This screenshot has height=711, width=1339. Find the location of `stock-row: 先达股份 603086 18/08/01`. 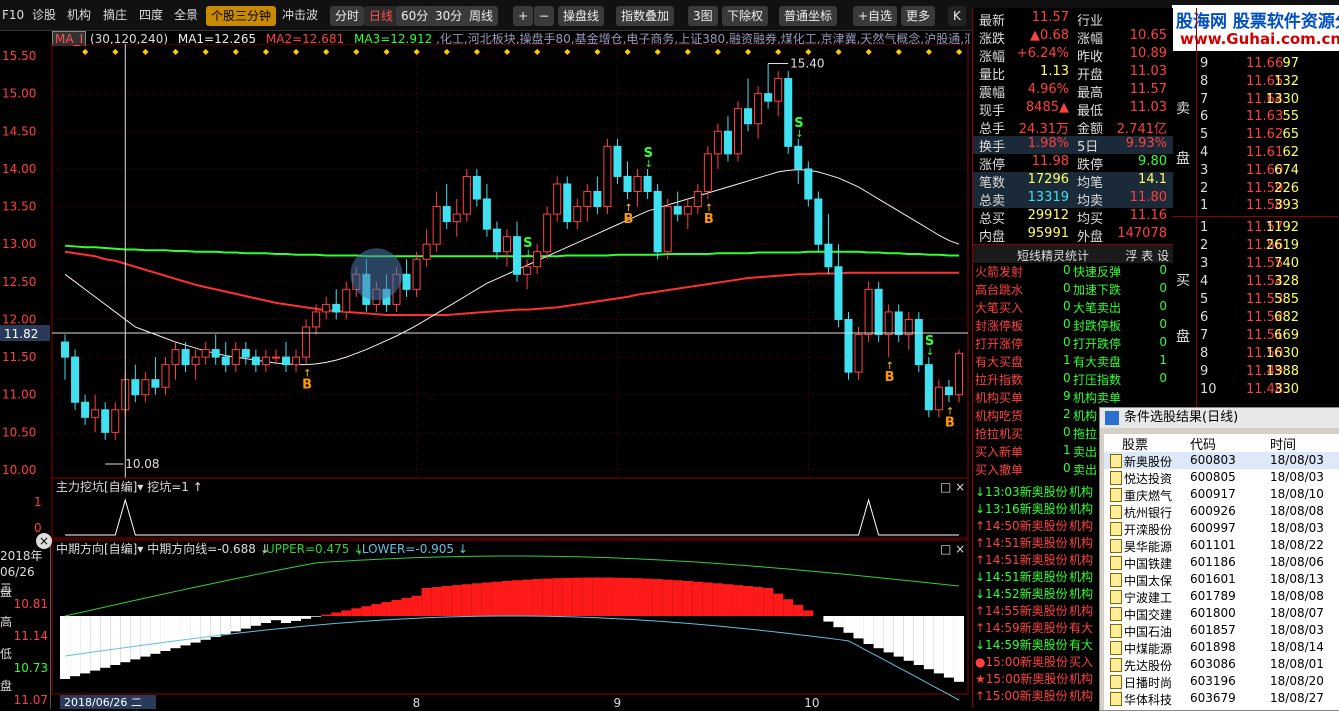

stock-row: 先达股份 603086 18/08/01 is located at coordinates (1221, 664).